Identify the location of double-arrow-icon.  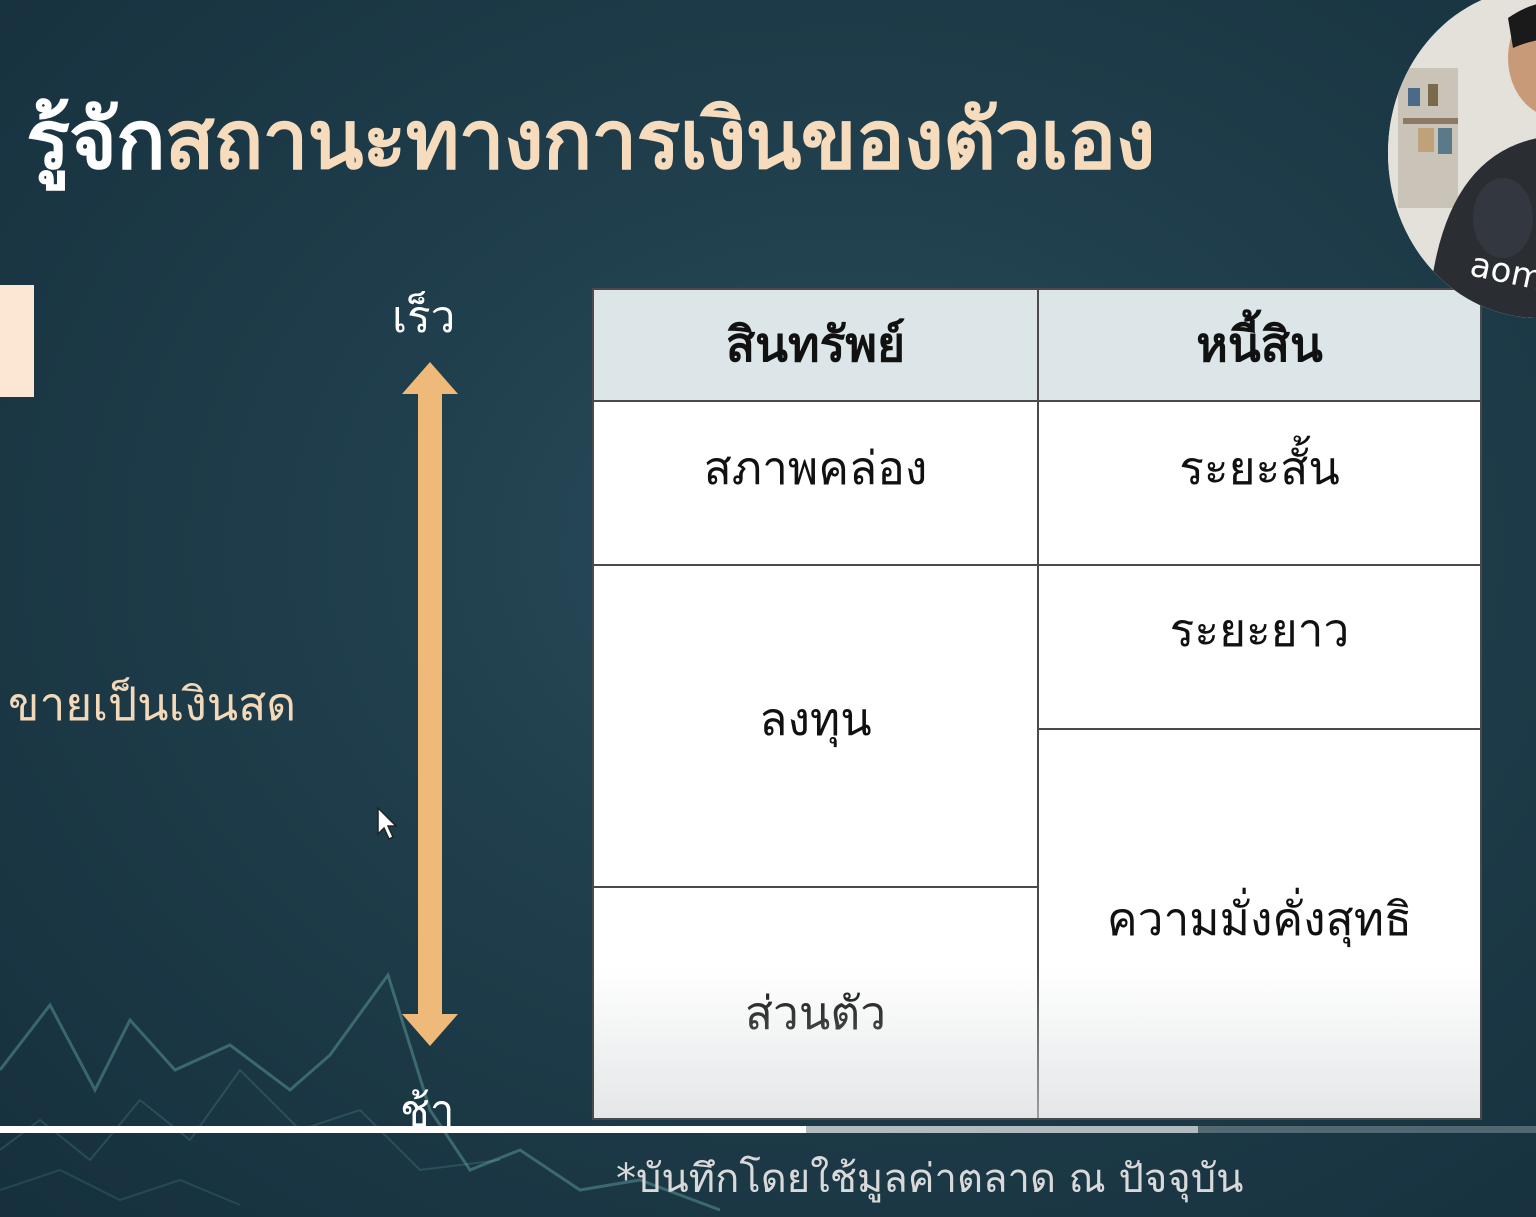
(430, 704).